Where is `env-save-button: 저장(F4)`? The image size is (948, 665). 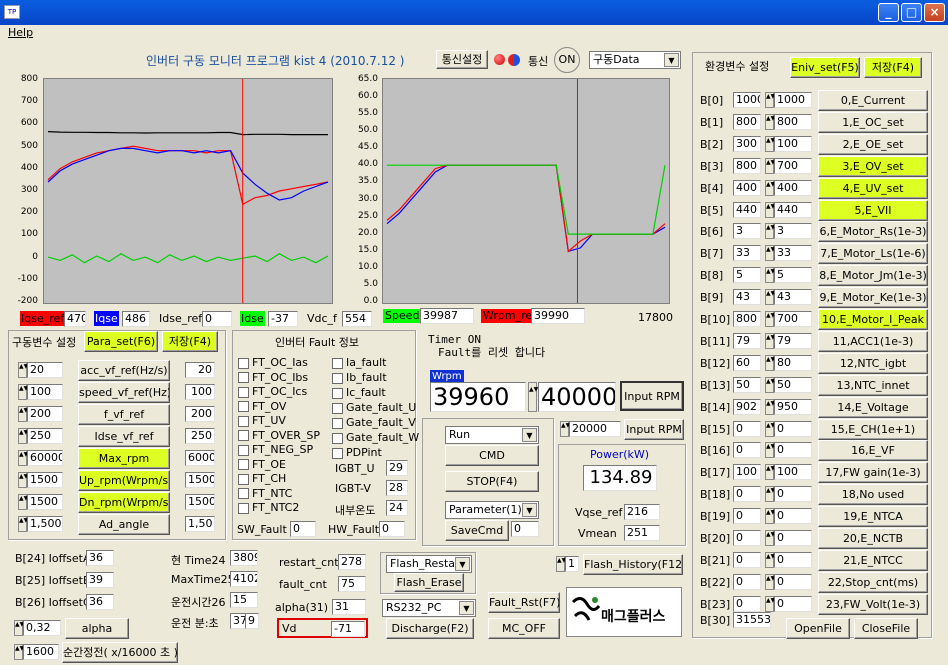
env-save-button: 저장(F4) is located at coordinates (893, 67).